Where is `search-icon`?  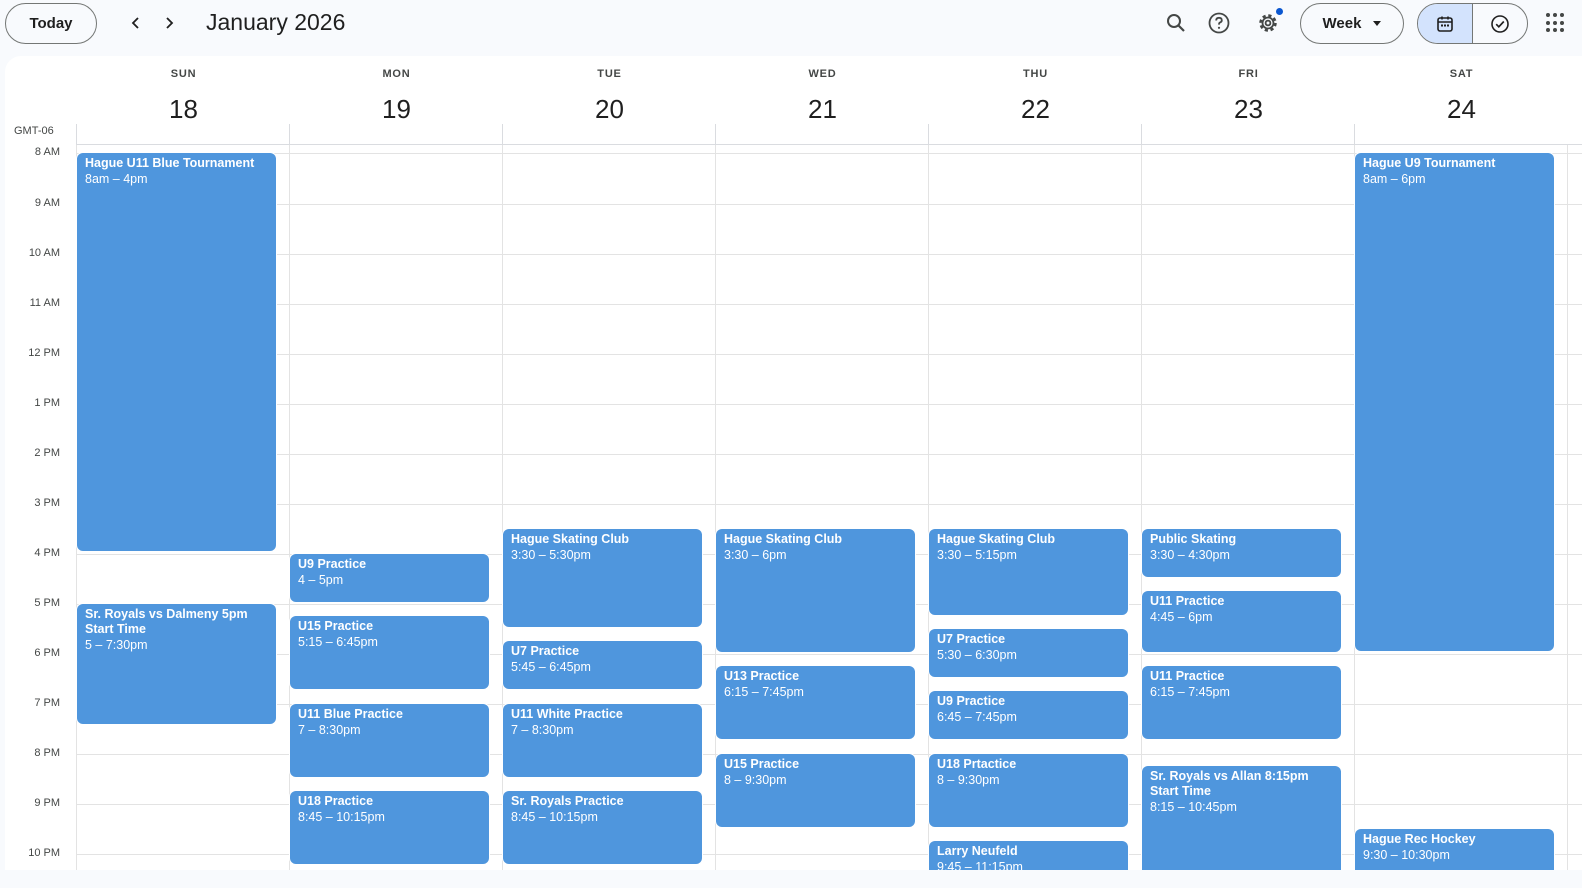 search-icon is located at coordinates (1176, 23).